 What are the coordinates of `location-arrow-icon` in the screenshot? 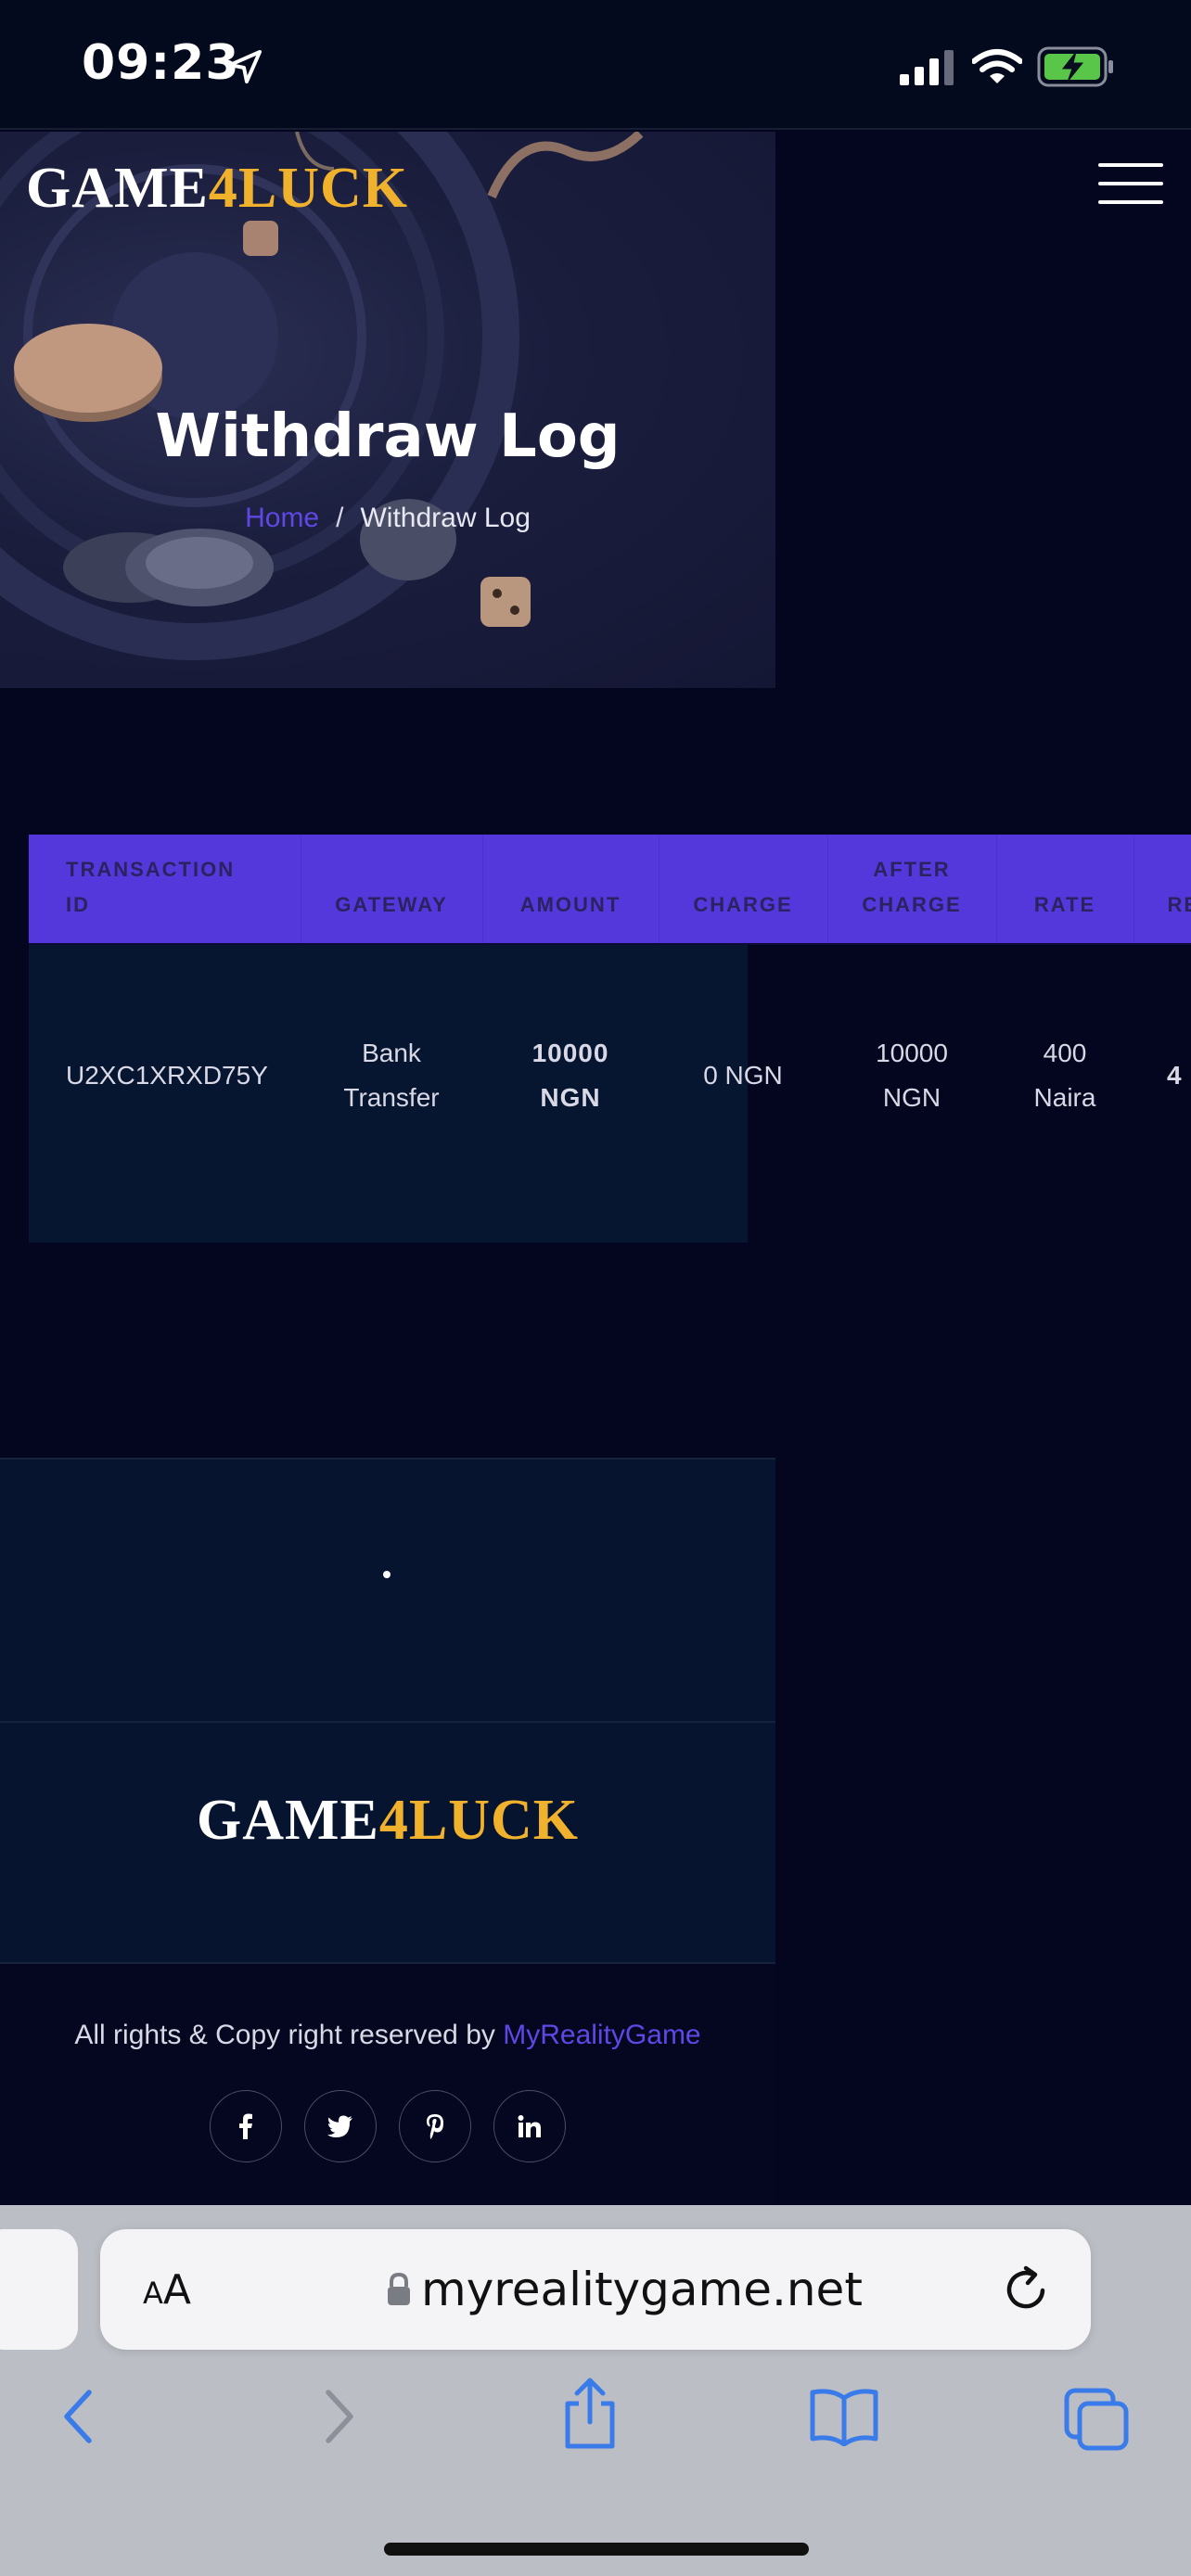 It's located at (245, 66).